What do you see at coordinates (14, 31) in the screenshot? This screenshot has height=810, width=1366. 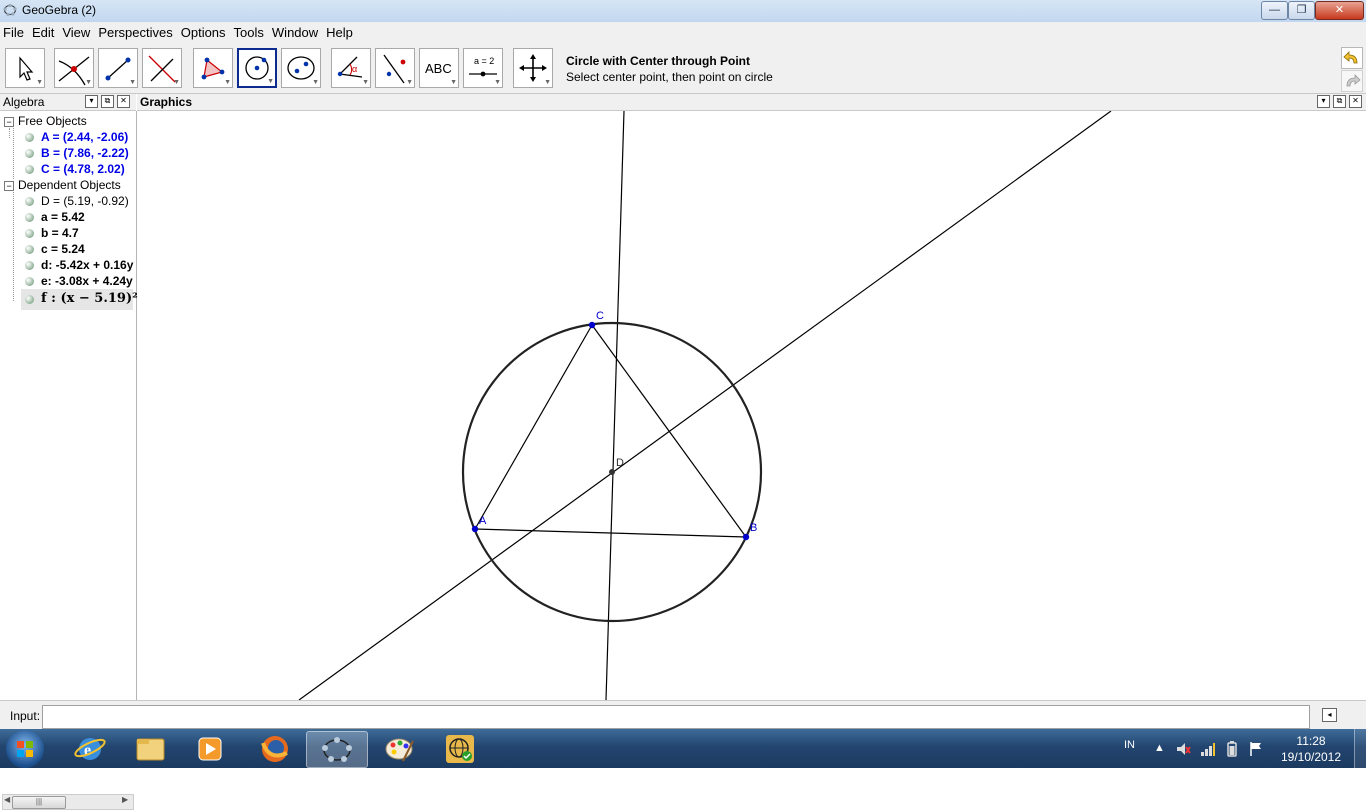 I see `menu-file: File` at bounding box center [14, 31].